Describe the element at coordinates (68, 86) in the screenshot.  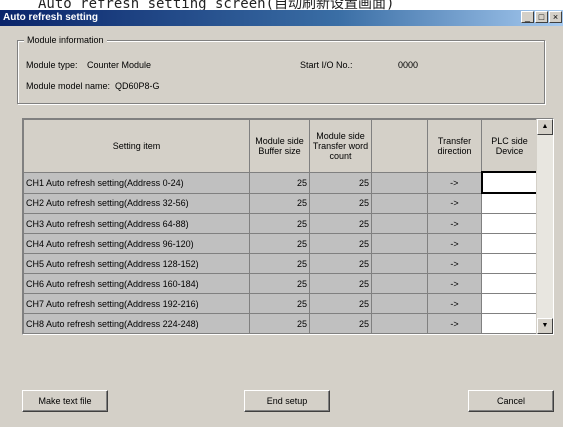
I see `module-model-label: Module model name:` at that location.